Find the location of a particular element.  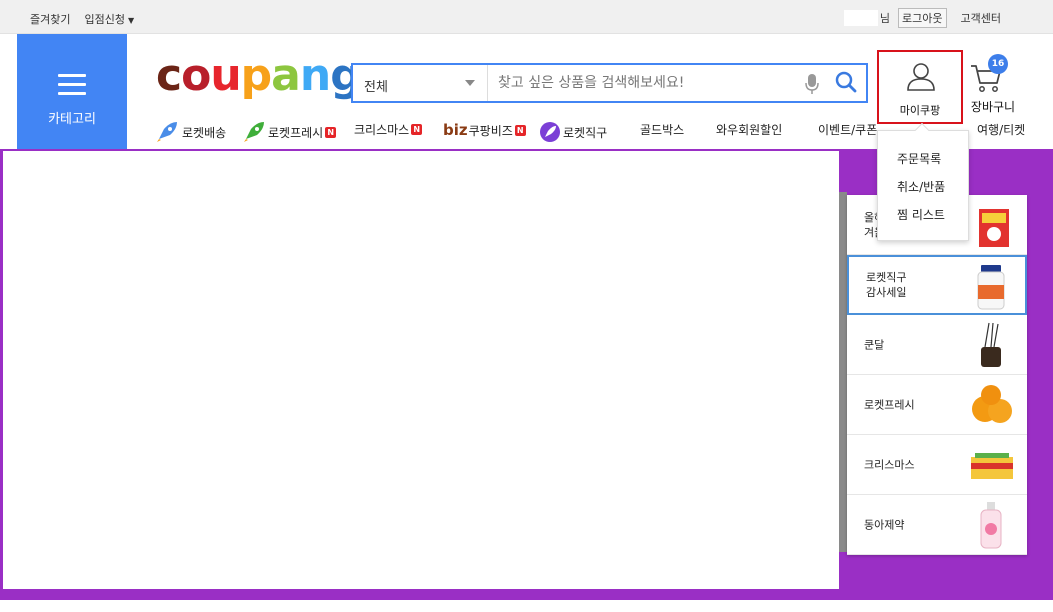

nav-item-event-coupon: 이벤트/쿠폰 is located at coordinates (847, 129).